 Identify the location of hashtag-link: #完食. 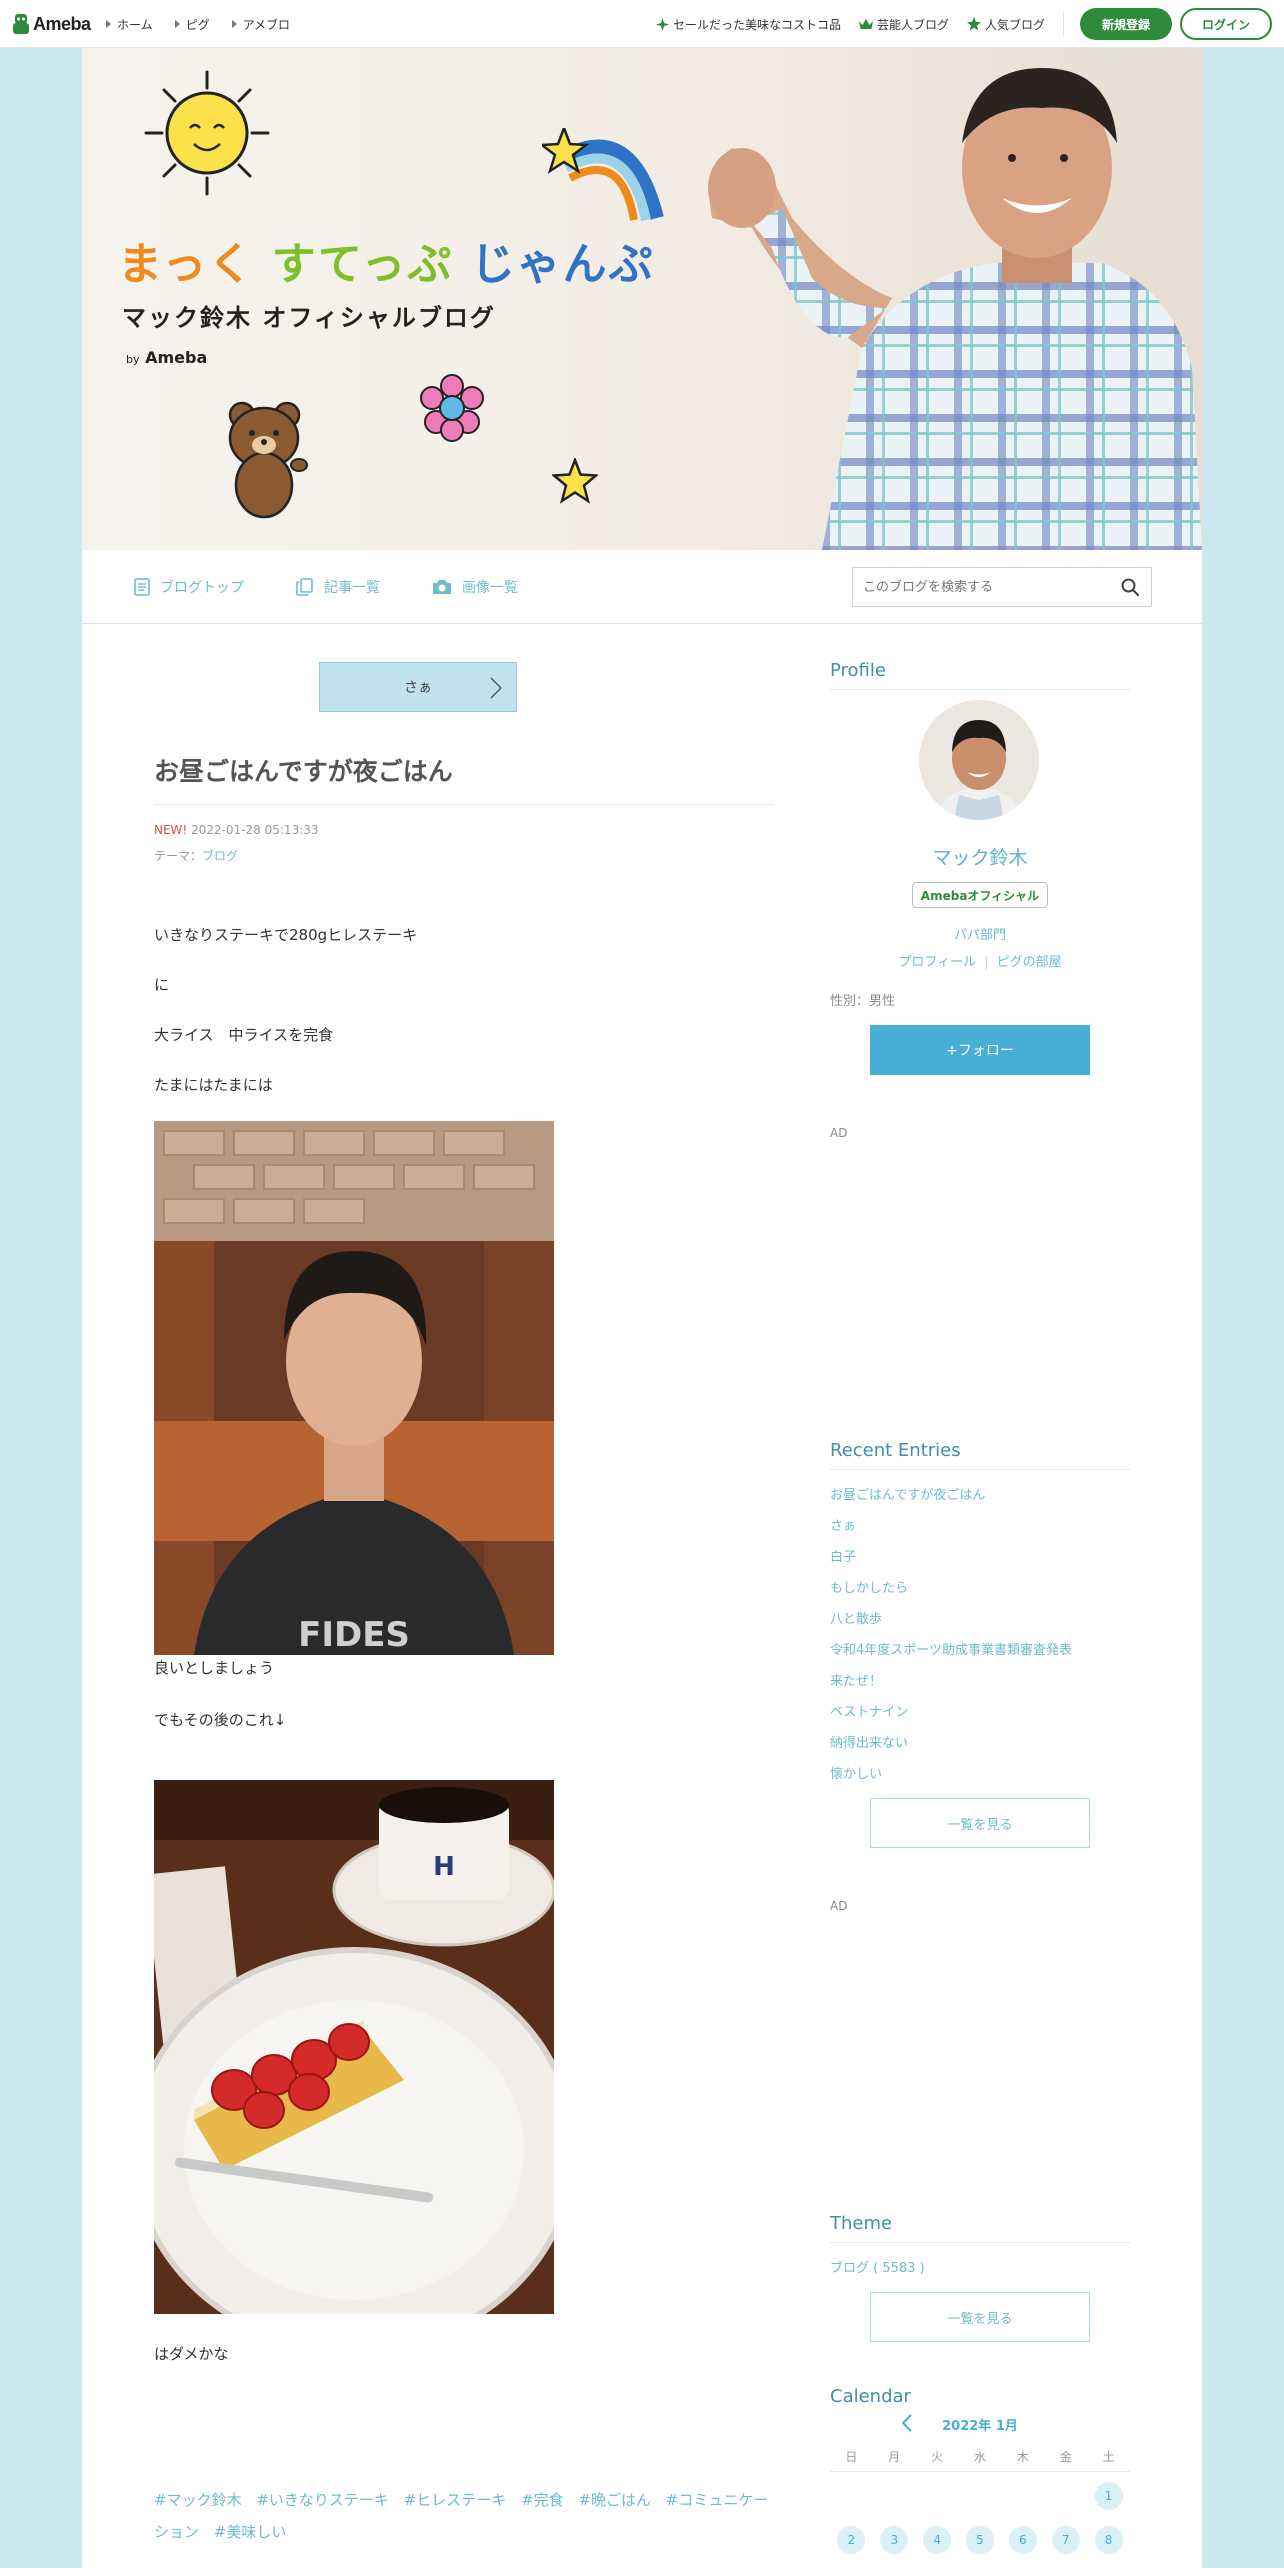
(542, 2500).